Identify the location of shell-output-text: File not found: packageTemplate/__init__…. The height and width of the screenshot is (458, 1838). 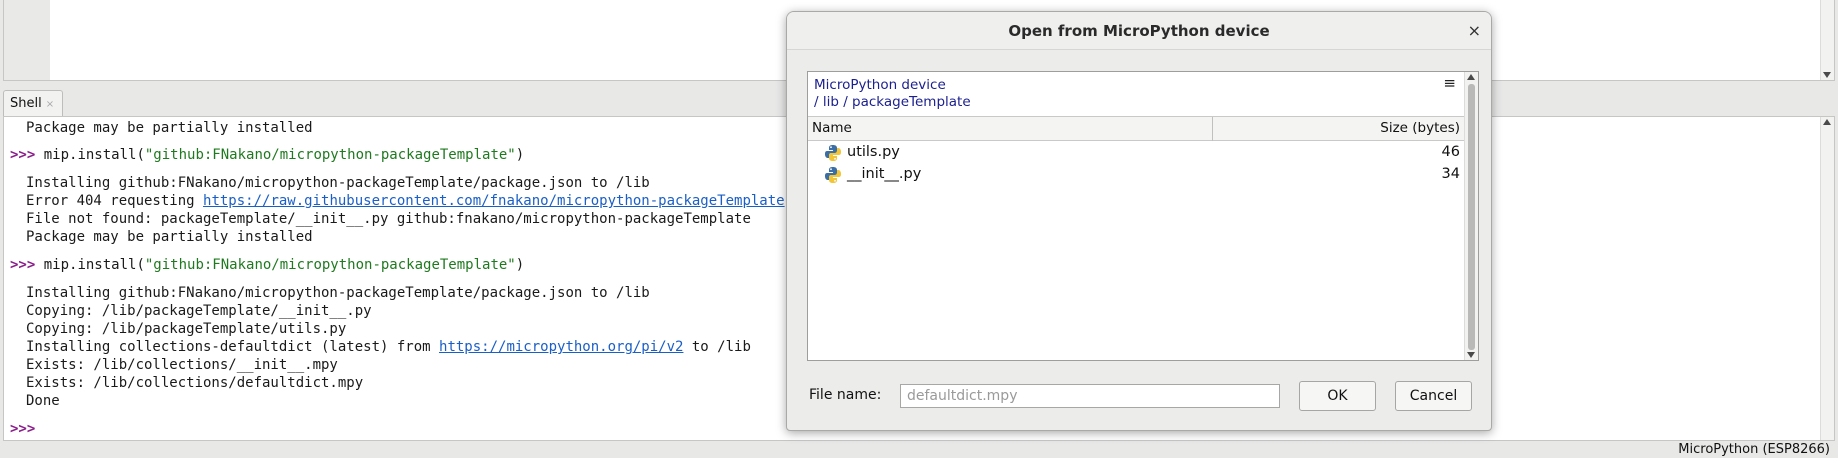
(388, 219).